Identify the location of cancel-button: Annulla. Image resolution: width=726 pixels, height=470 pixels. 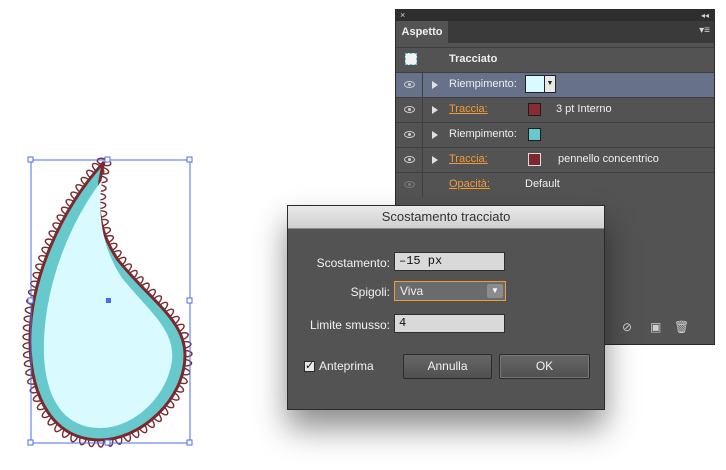
(447, 366).